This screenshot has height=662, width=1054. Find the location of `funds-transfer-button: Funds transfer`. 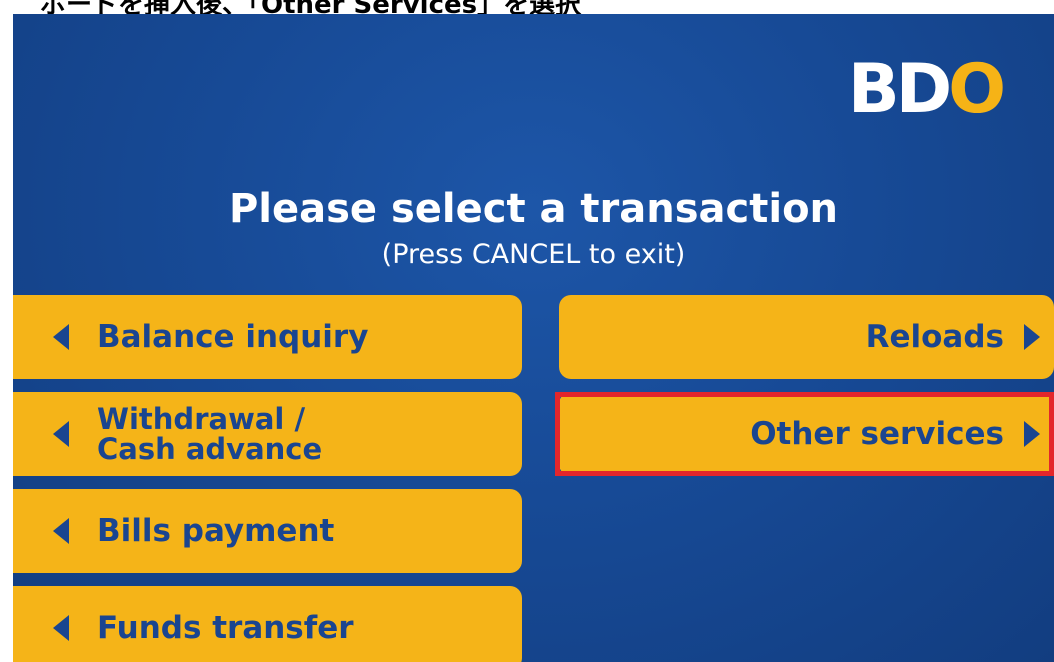

funds-transfer-button: Funds transfer is located at coordinates (267, 624).